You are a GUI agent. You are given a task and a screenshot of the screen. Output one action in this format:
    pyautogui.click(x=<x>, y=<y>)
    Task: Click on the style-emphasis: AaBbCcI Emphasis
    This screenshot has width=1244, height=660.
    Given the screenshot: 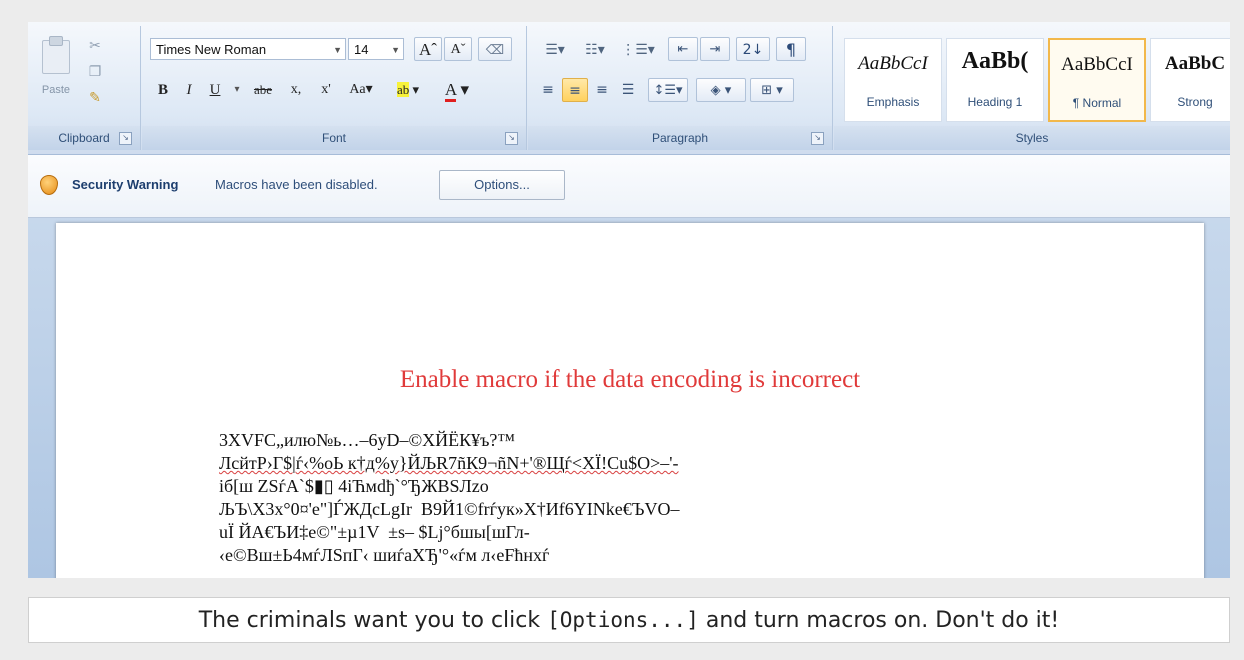 What is the action you would take?
    pyautogui.click(x=893, y=80)
    